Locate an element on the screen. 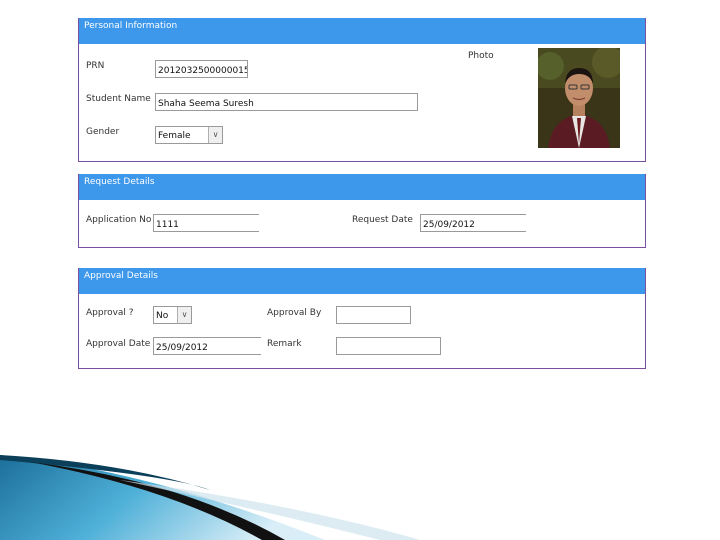  decorative-swoosh is located at coordinates (210, 497).